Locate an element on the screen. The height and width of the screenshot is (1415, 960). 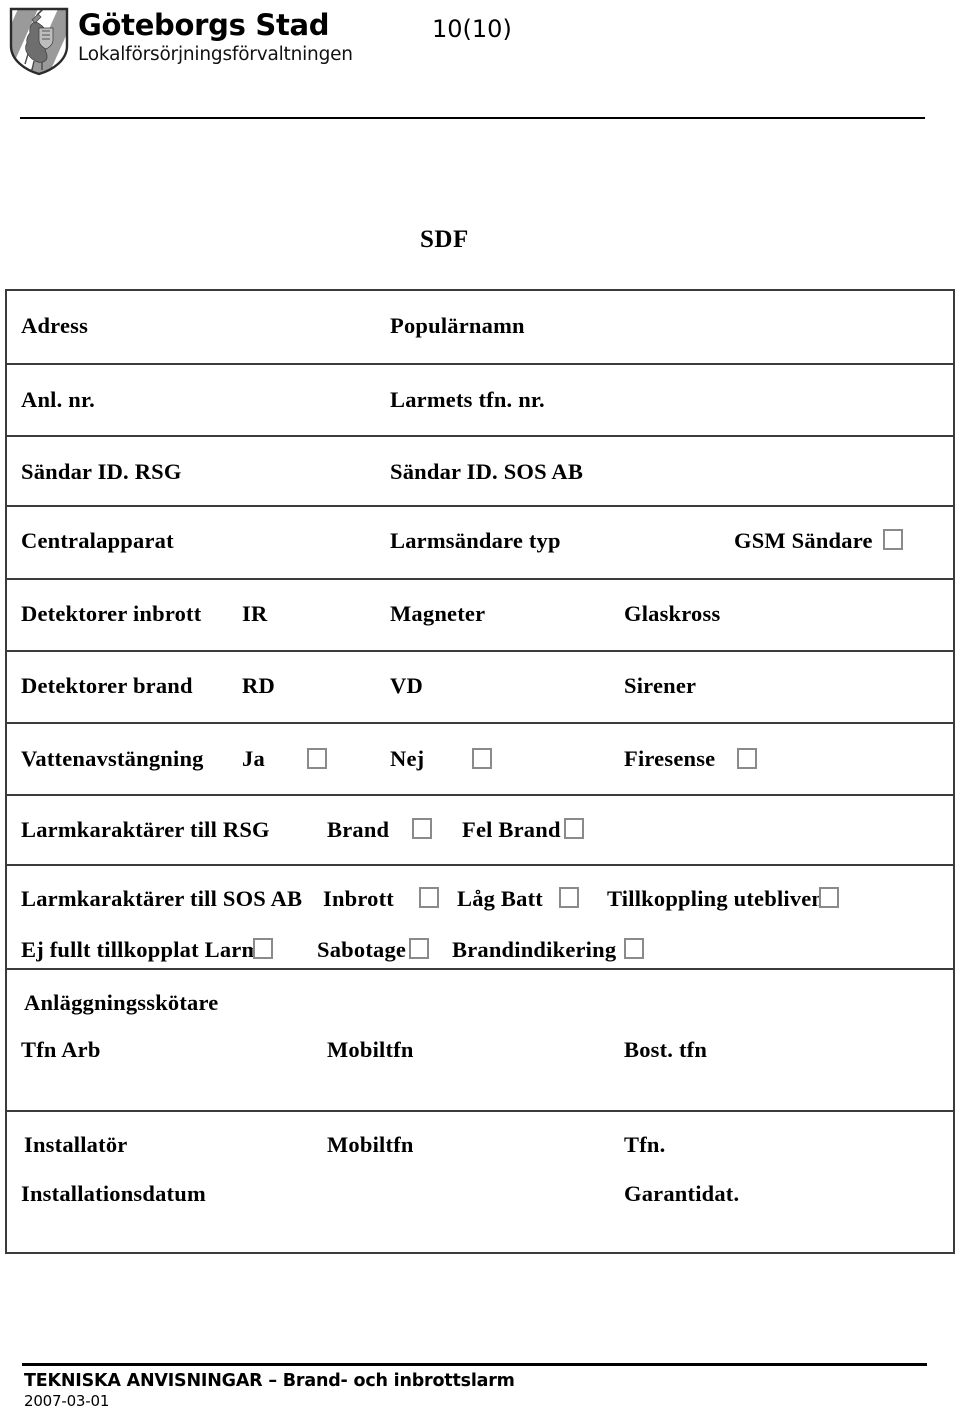
field-label-tfn-arb: Tfn Arb is located at coordinates (61, 1049).